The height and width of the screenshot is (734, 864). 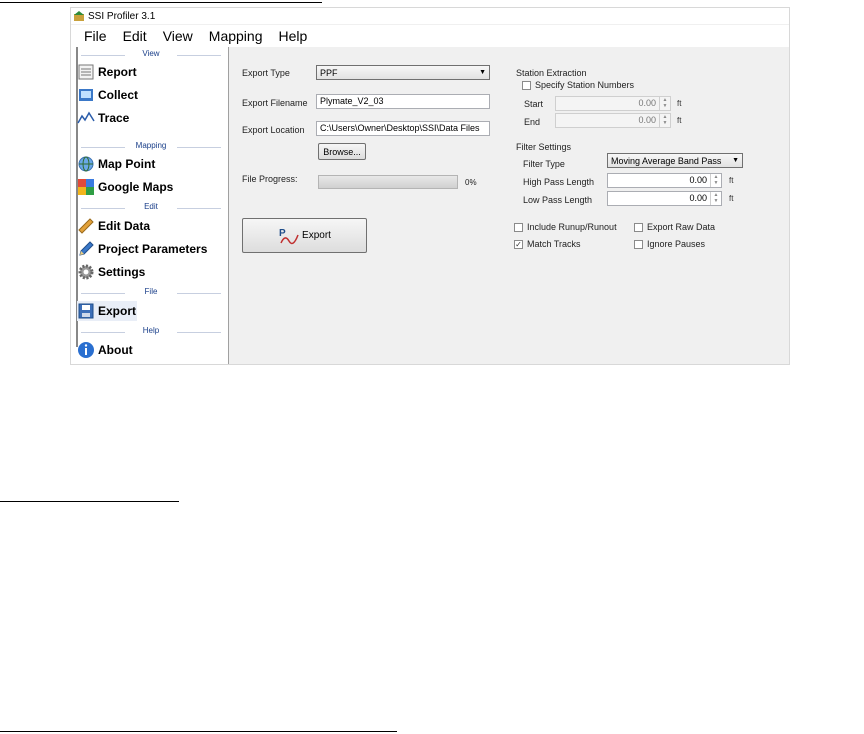 I want to click on filter-type-value: Moving Average Band Pass, so click(x=666, y=160).